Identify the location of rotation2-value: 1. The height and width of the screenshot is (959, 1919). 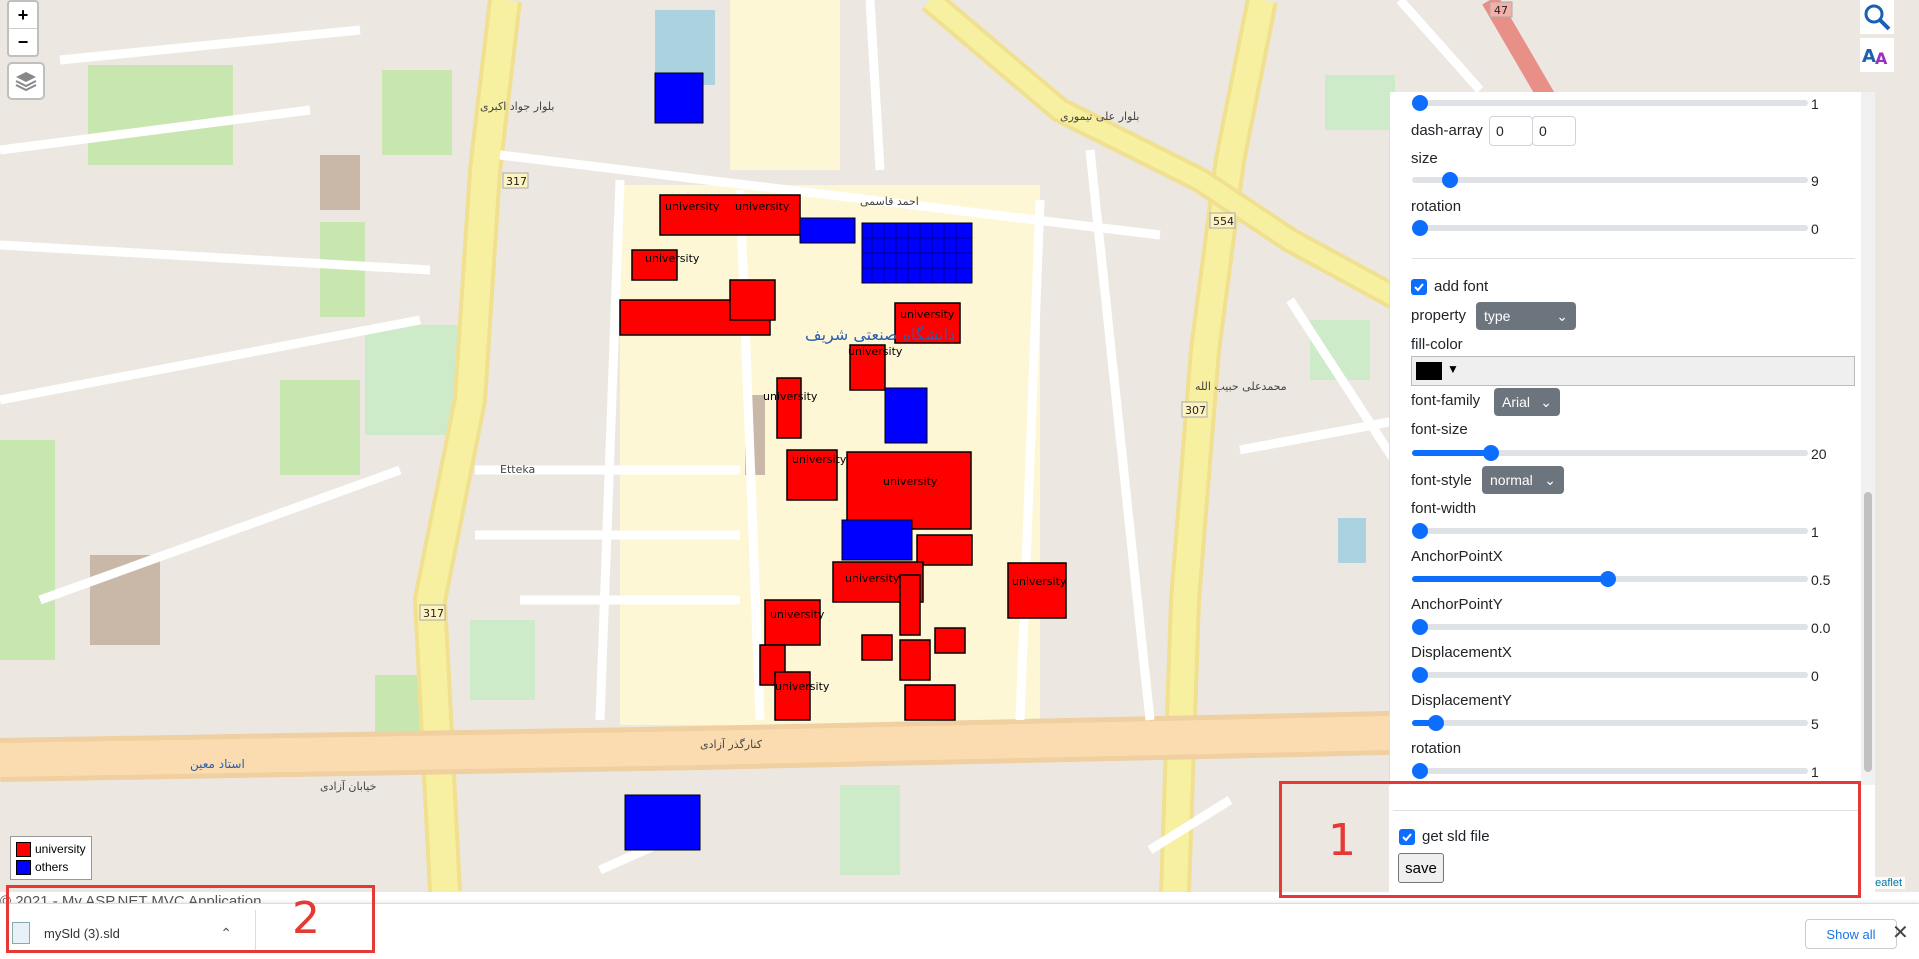
(1815, 772).